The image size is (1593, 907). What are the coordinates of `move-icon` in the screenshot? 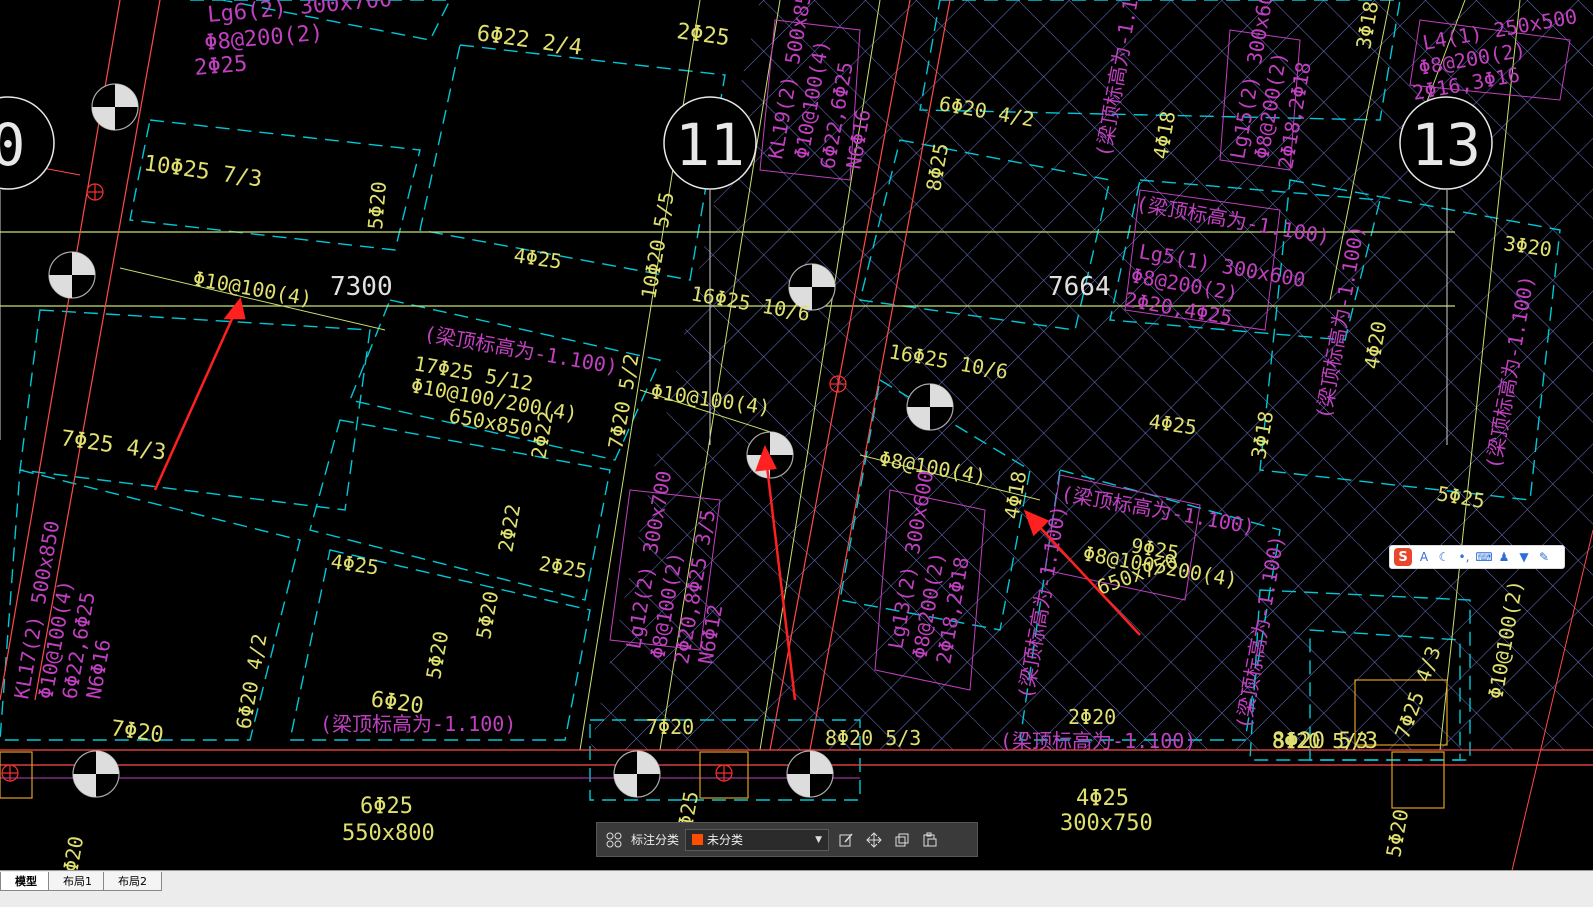 It's located at (874, 840).